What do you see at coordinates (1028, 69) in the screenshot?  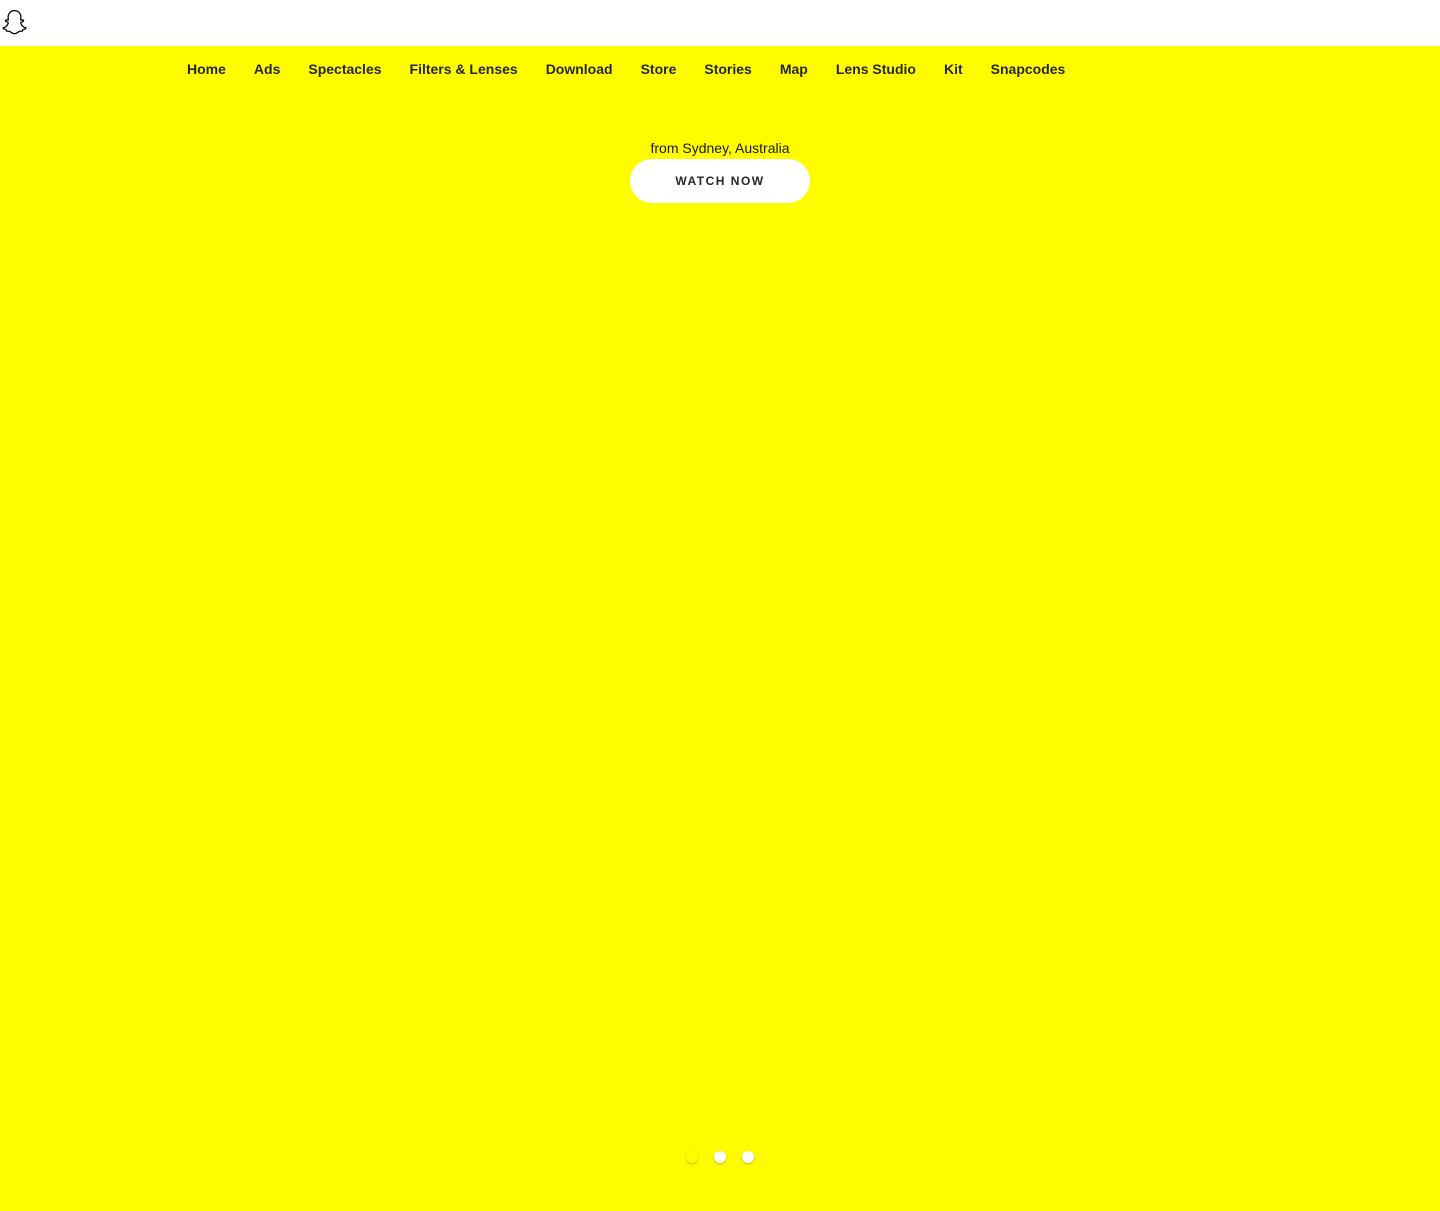 I see `nav-item-snapcodes: Snapcodes` at bounding box center [1028, 69].